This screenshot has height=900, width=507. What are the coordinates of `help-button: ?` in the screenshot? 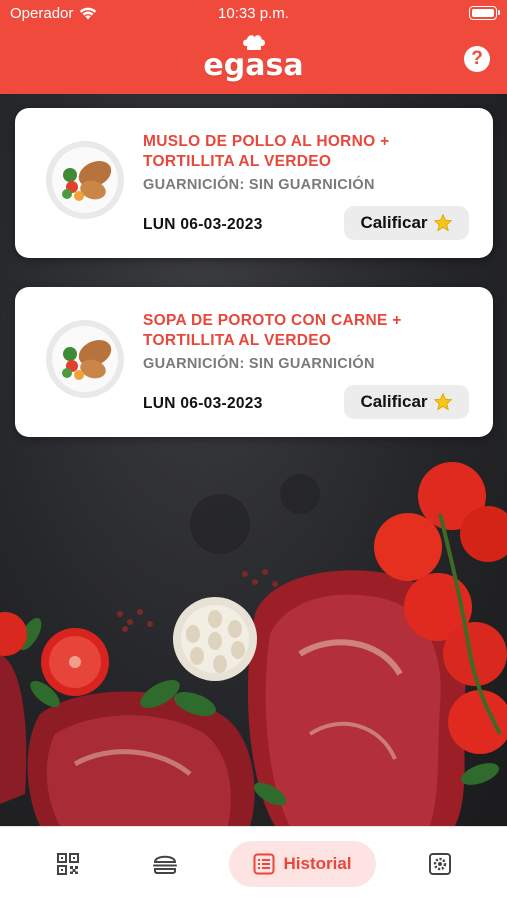 It's located at (477, 59).